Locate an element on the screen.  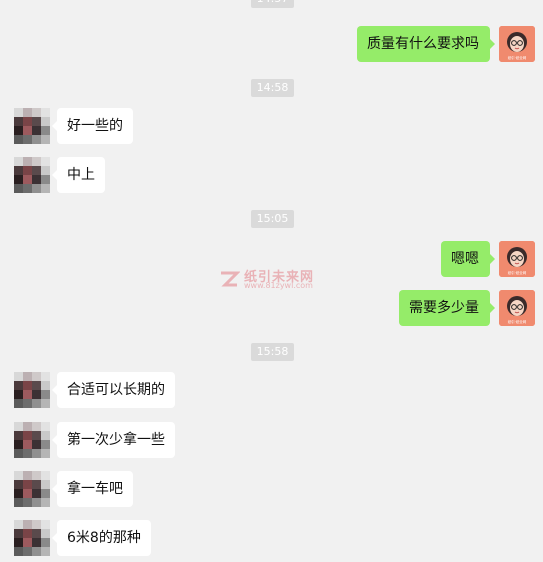
timestamp: 14:58 is located at coordinates (272, 88).